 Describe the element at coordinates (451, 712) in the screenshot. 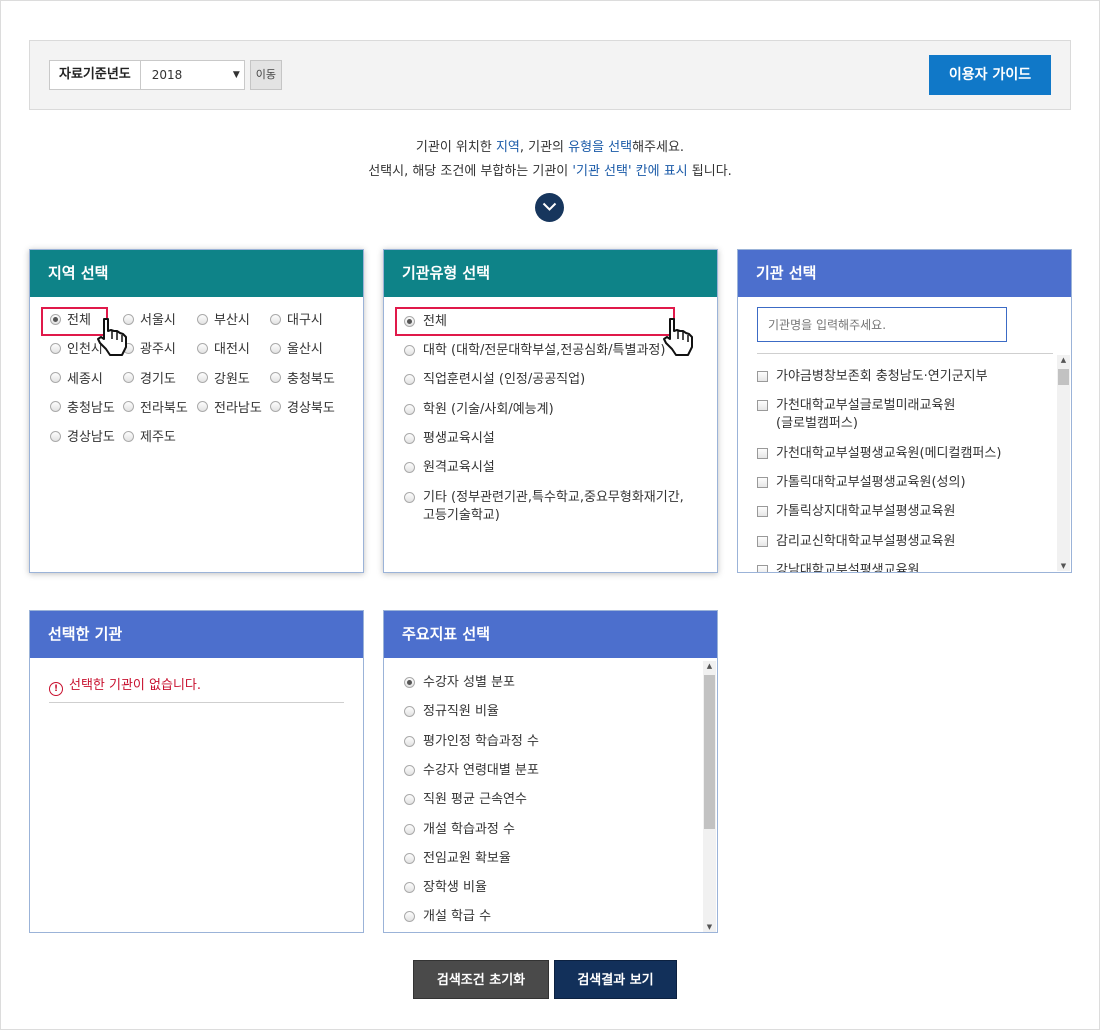

I see `indicator-option: 정규직원 비율` at that location.